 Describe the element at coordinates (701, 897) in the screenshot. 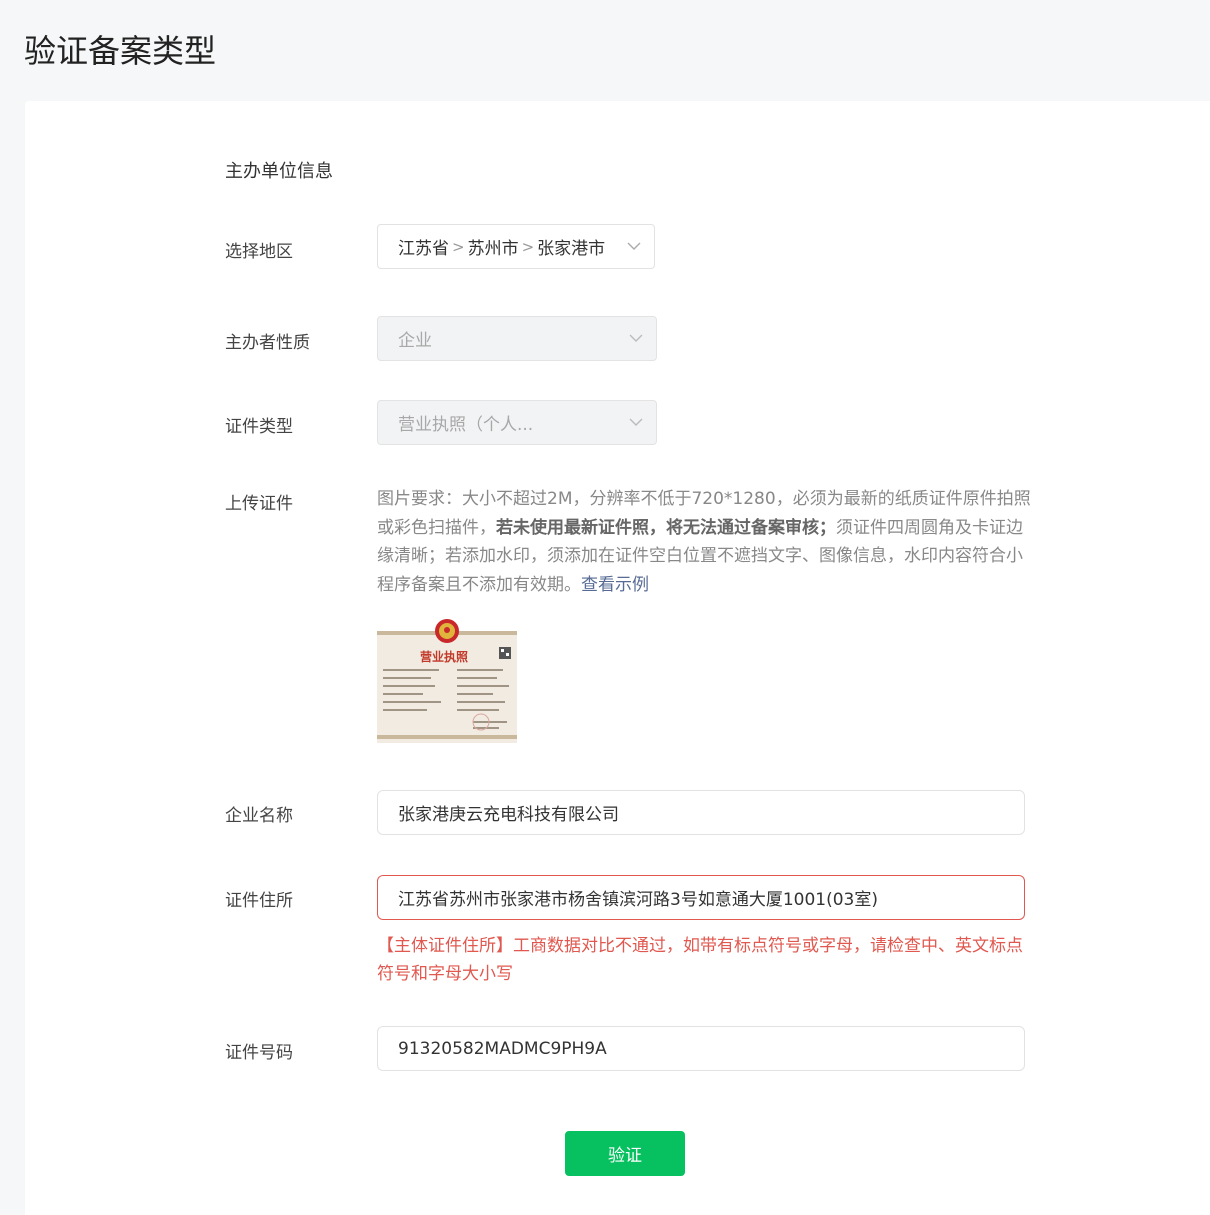

I see `address-input: 江苏省苏州市张家港市杨舍镇滨河路3号如意通大厦1001(03室)` at that location.